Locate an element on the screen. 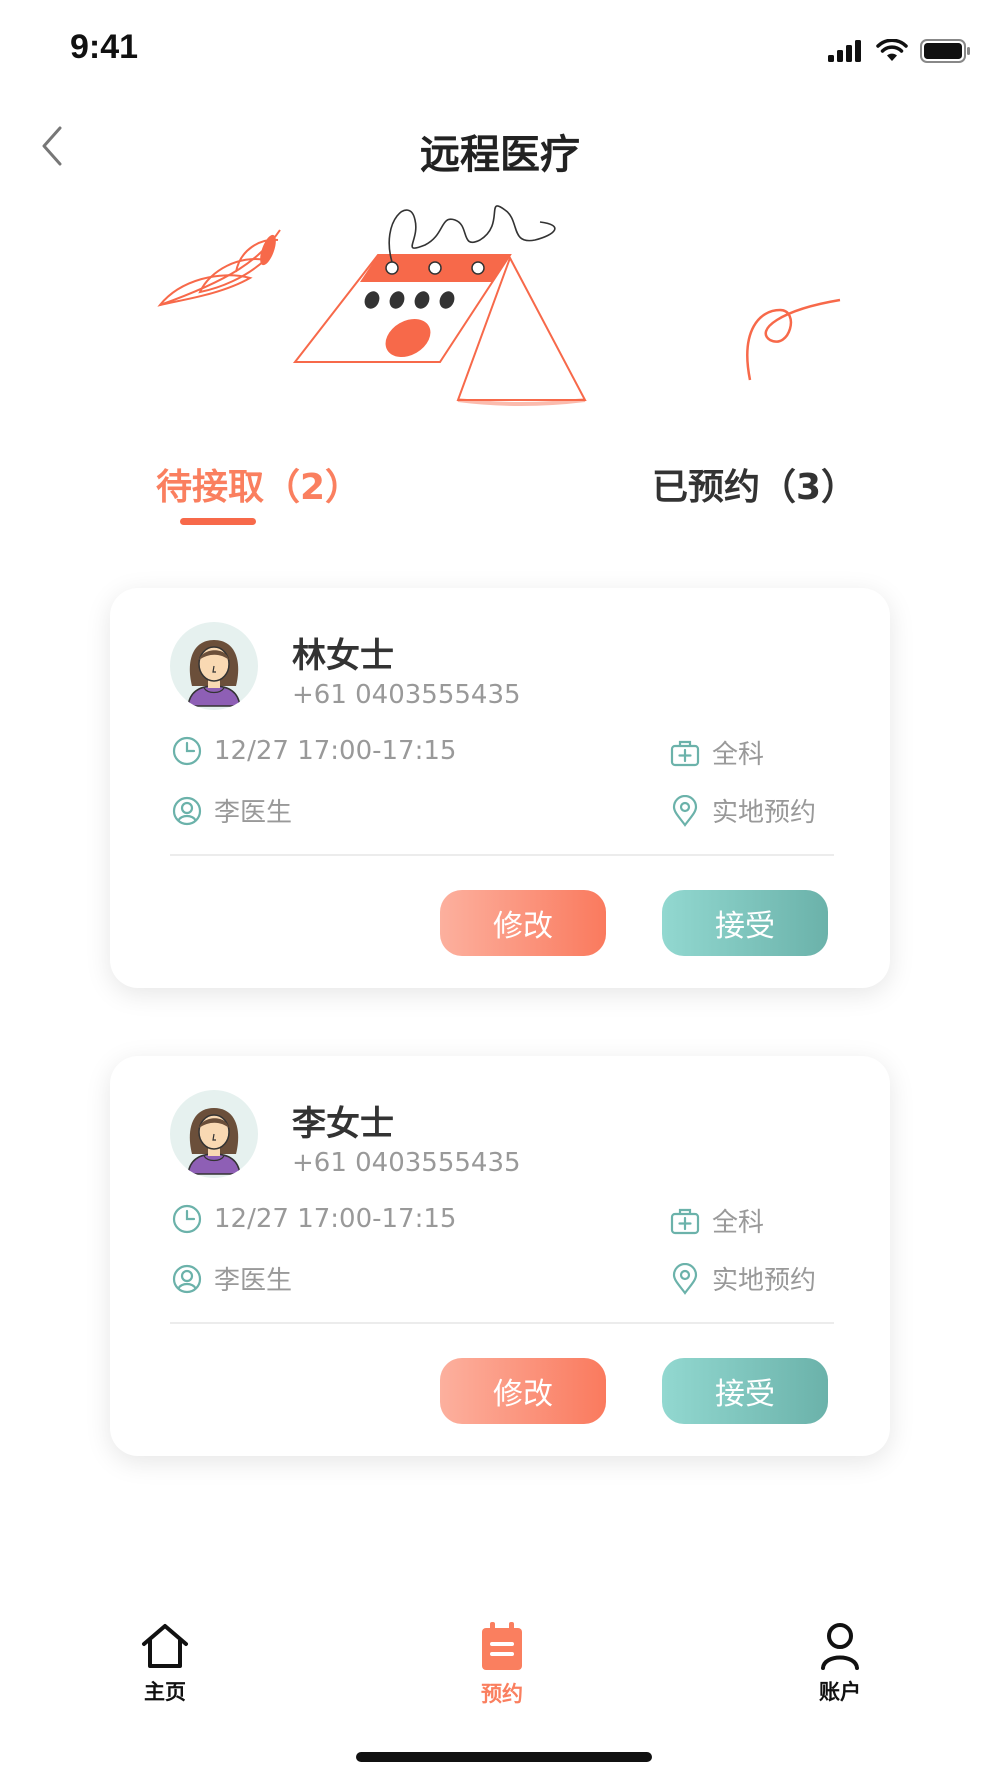 The height and width of the screenshot is (1778, 1000). calendar-illustration is located at coordinates (499, 305).